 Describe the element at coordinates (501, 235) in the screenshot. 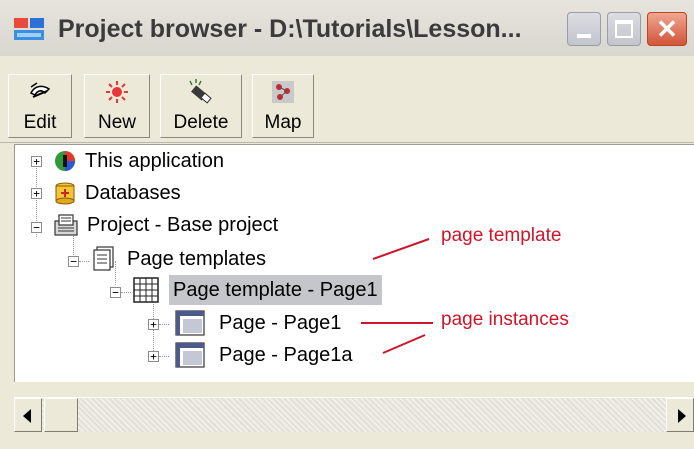

I see `annotation-page-template: page template` at that location.